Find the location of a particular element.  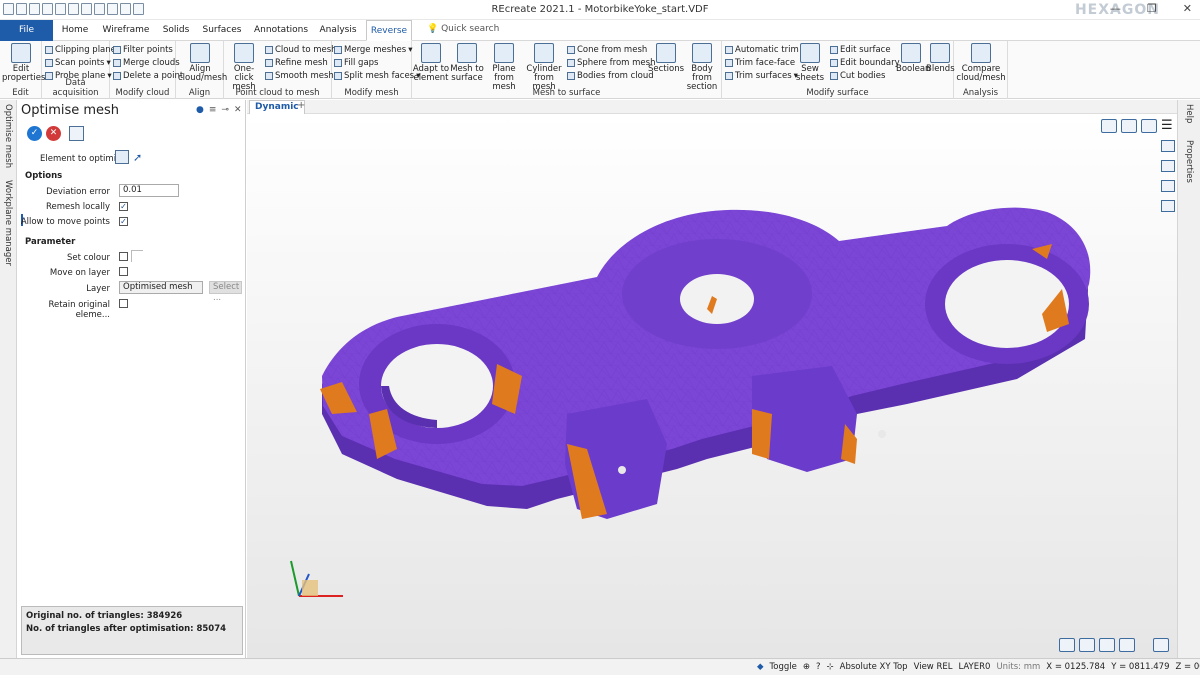

align-cloud-mesh-button: Align cloud/mesh is located at coordinates (202, 63).